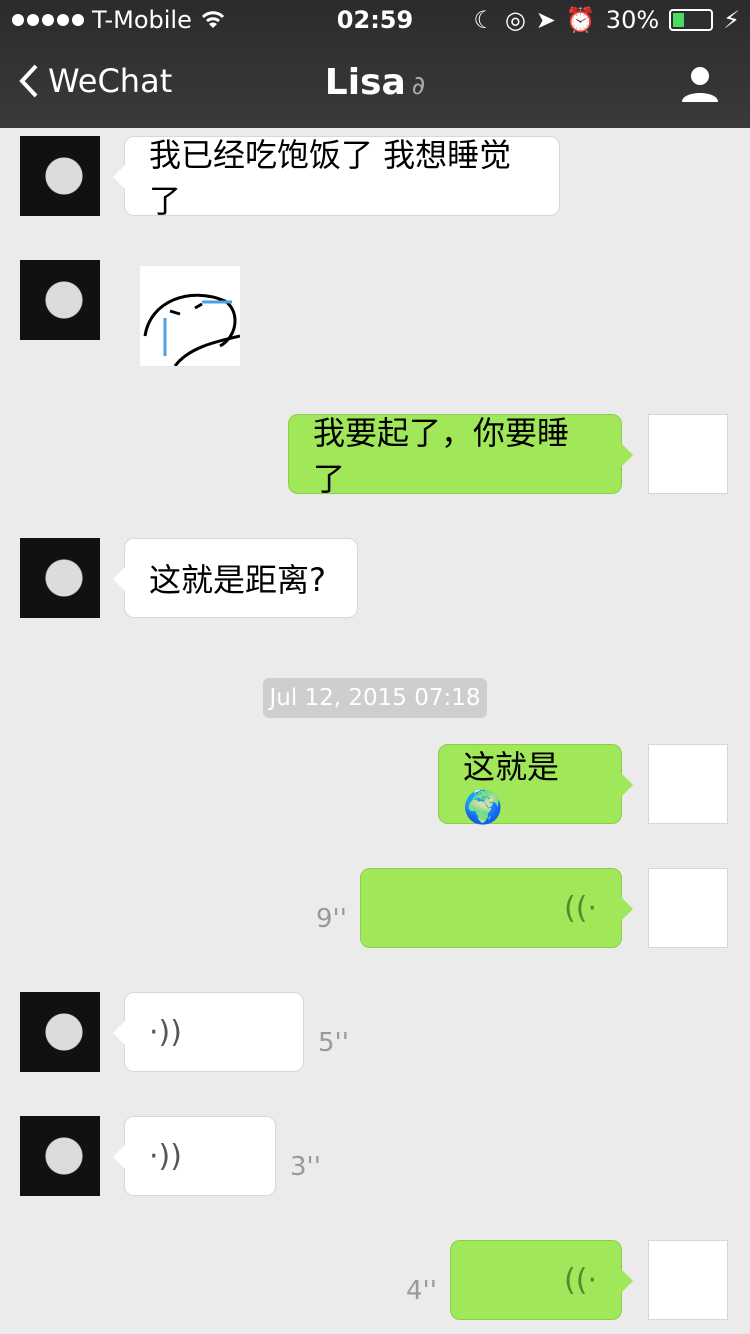 The image size is (750, 1334). Describe the element at coordinates (330, 178) in the screenshot. I see `message-text: 我已经吃饱饭了 我想睡觉了` at that location.